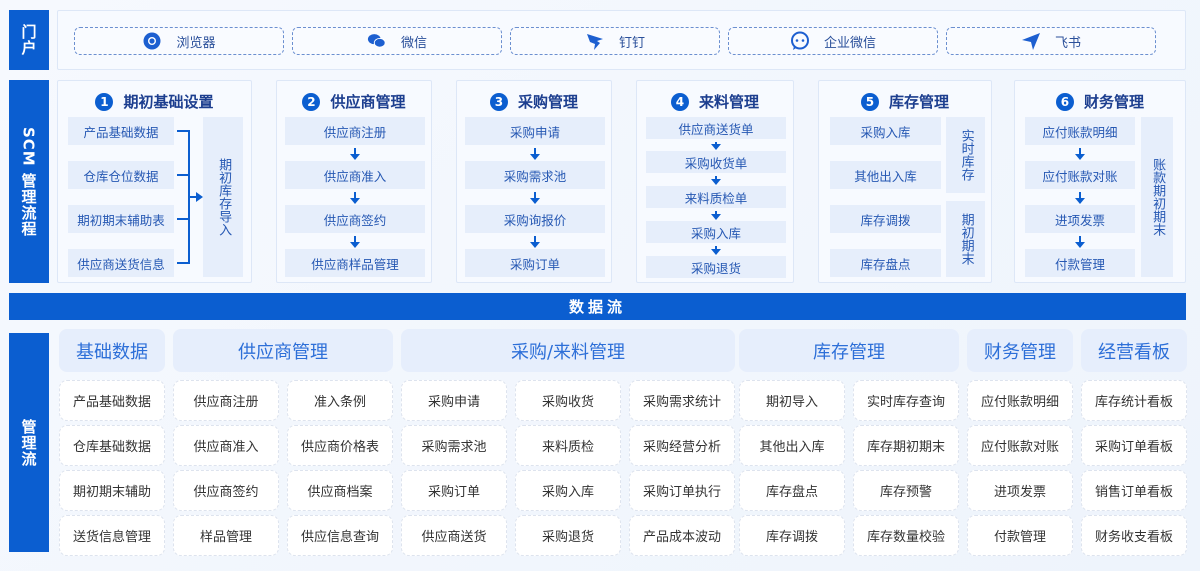 Image resolution: width=1200 pixels, height=571 pixels. I want to click on mgmt-cell: 供应商档案, so click(340, 490).